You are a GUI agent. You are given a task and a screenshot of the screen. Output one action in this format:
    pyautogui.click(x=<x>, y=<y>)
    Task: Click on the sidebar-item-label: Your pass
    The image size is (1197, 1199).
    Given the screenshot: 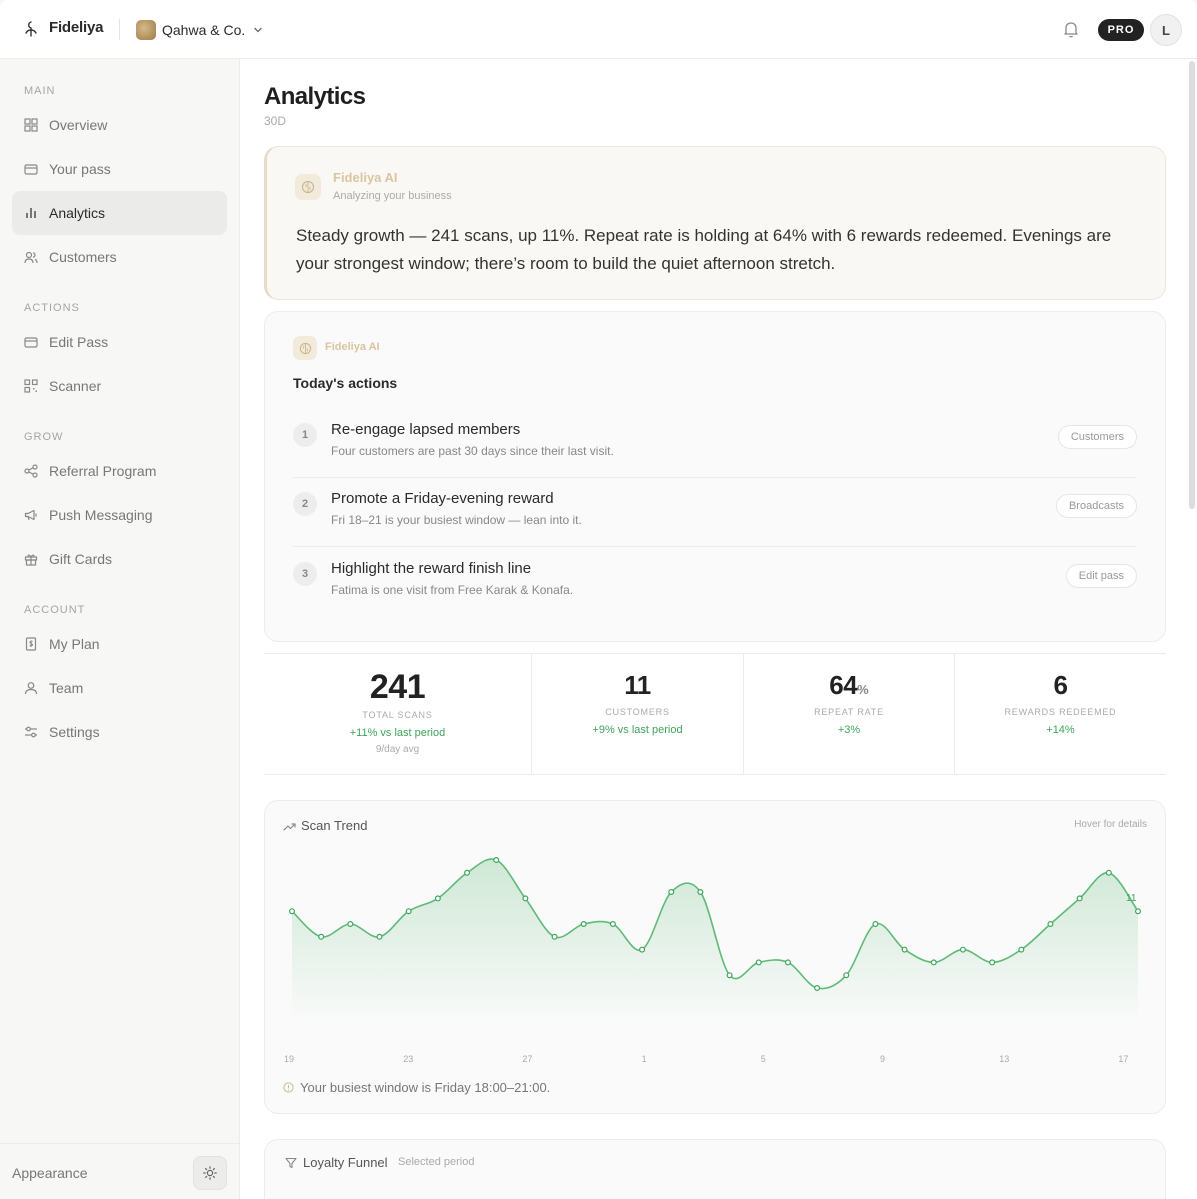 What is the action you would take?
    pyautogui.click(x=80, y=169)
    